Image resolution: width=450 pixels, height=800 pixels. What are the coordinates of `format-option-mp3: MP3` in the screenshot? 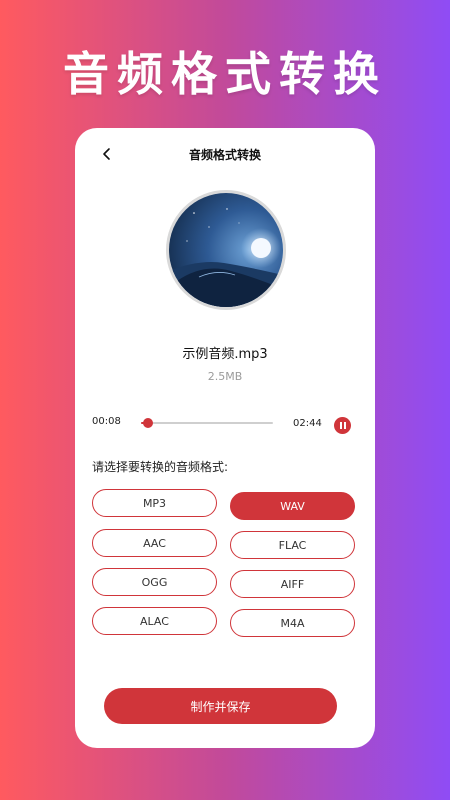 It's located at (154, 503).